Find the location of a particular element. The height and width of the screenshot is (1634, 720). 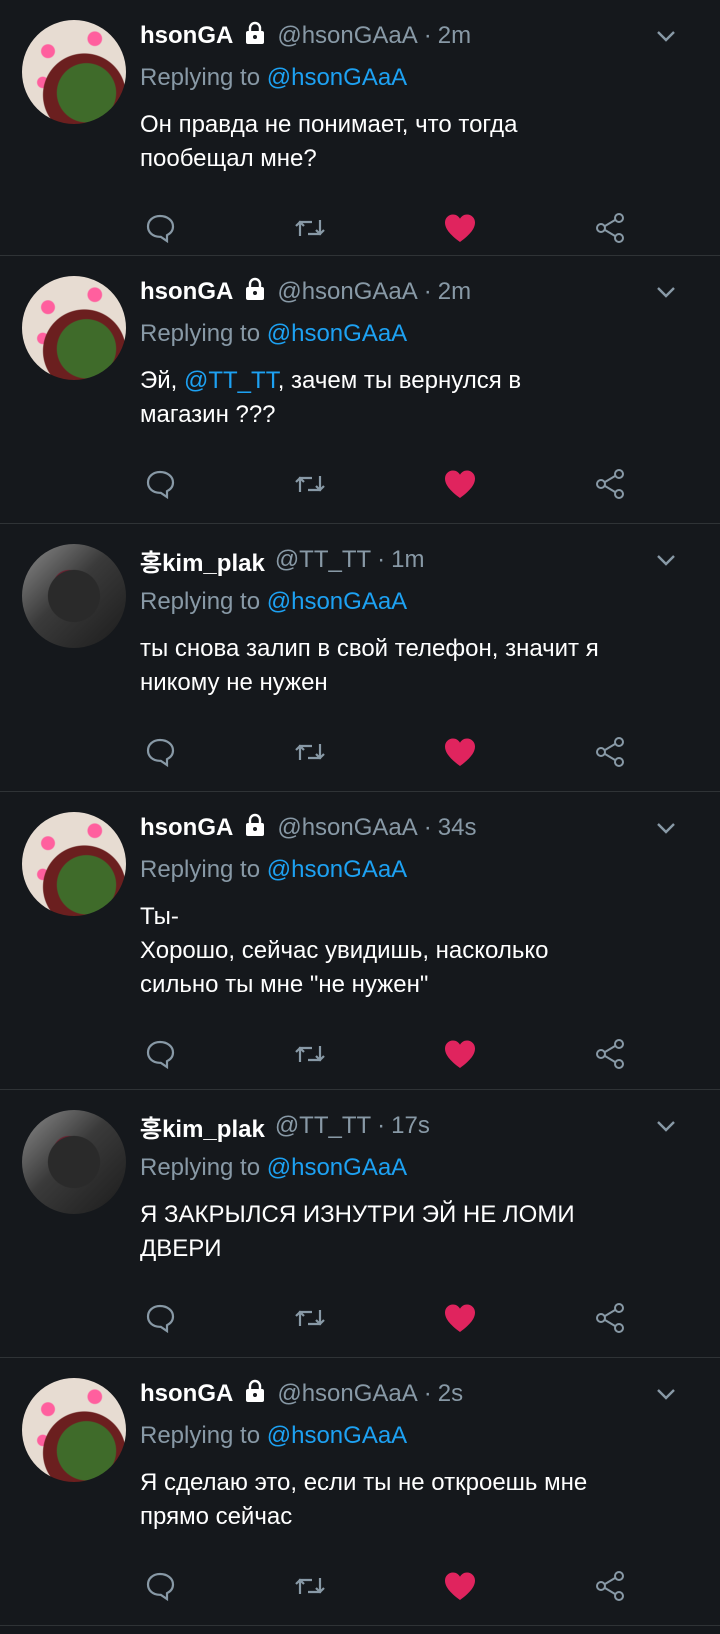

timestamp: 17s is located at coordinates (410, 1126).